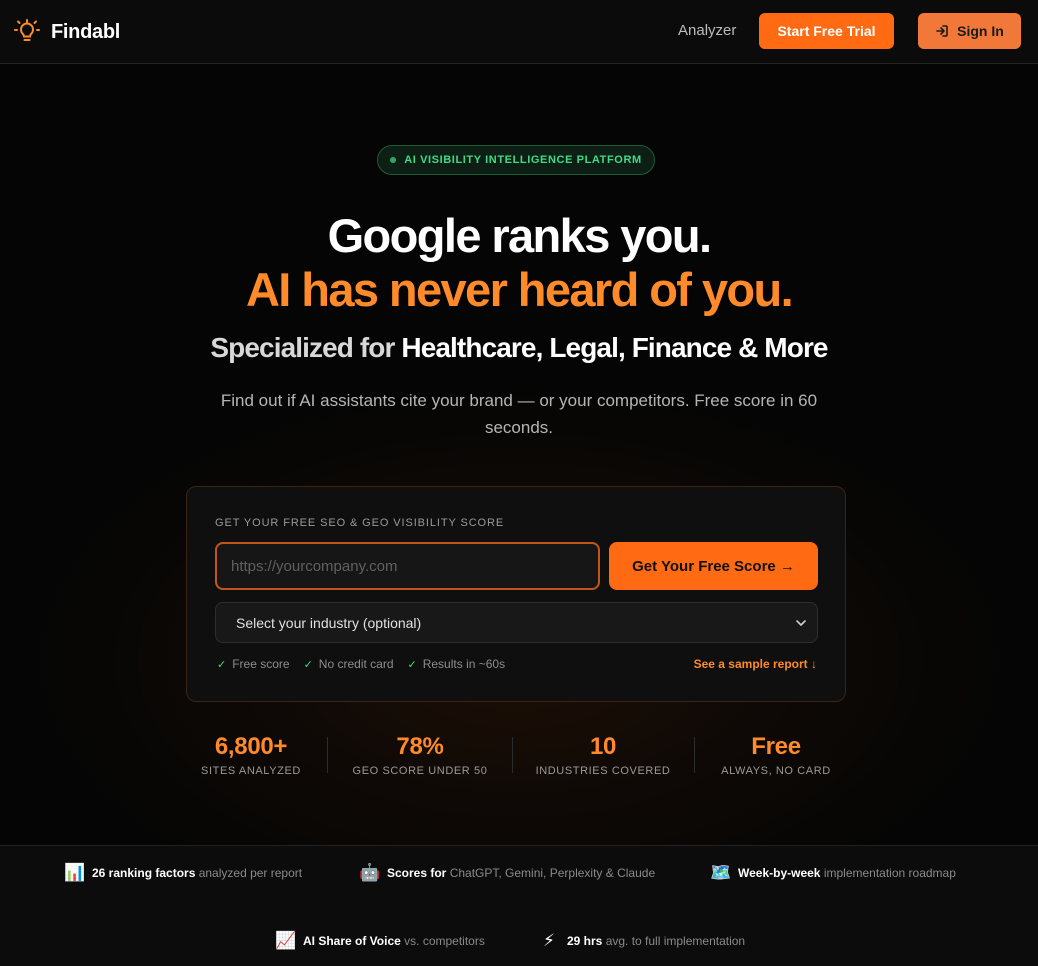 Image resolution: width=1038 pixels, height=966 pixels. What do you see at coordinates (776, 771) in the screenshot?
I see `stat-label: ALWAYS, NO CARD` at bounding box center [776, 771].